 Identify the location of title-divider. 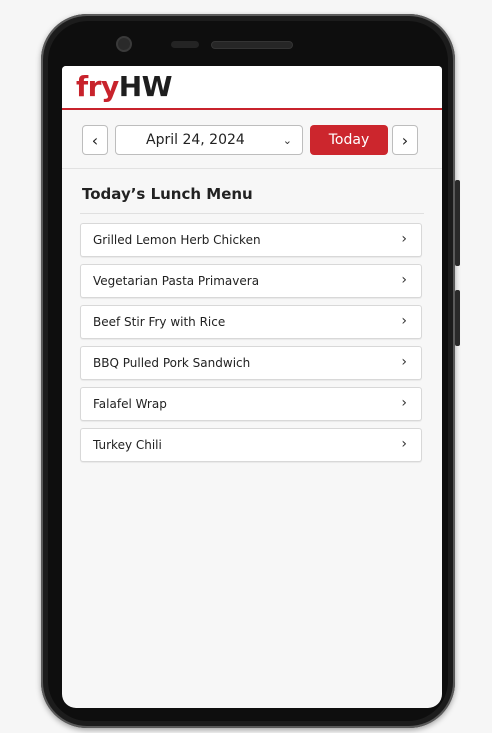
(252, 213).